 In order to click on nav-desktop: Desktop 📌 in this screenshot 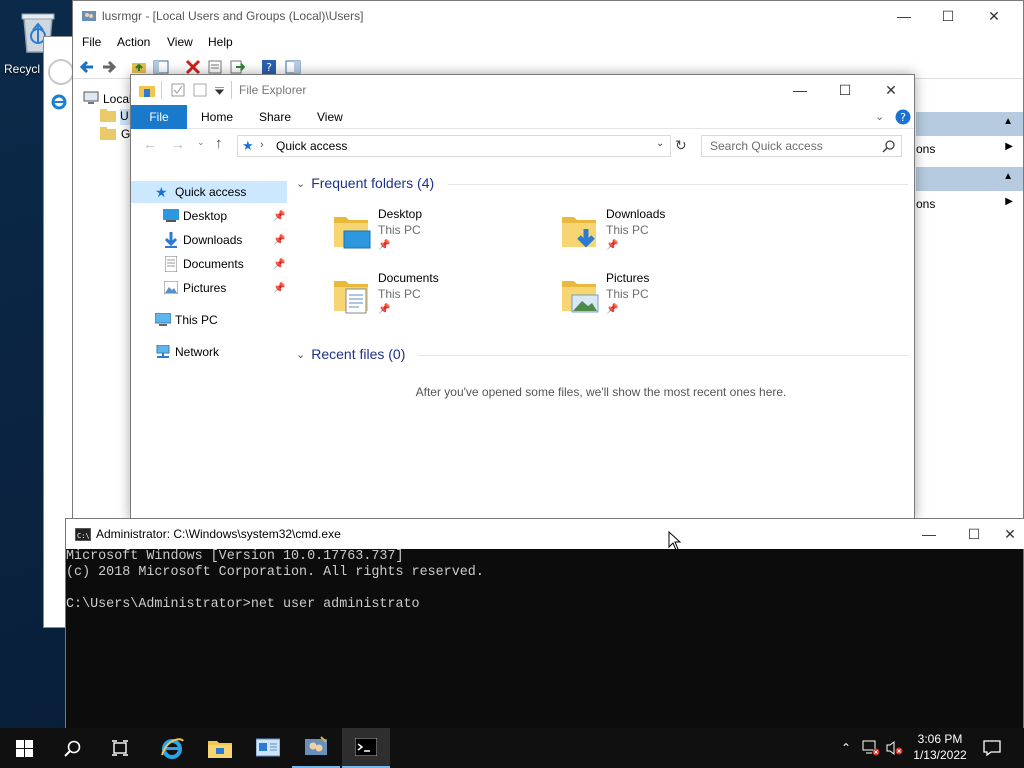, I will do `click(209, 216)`.